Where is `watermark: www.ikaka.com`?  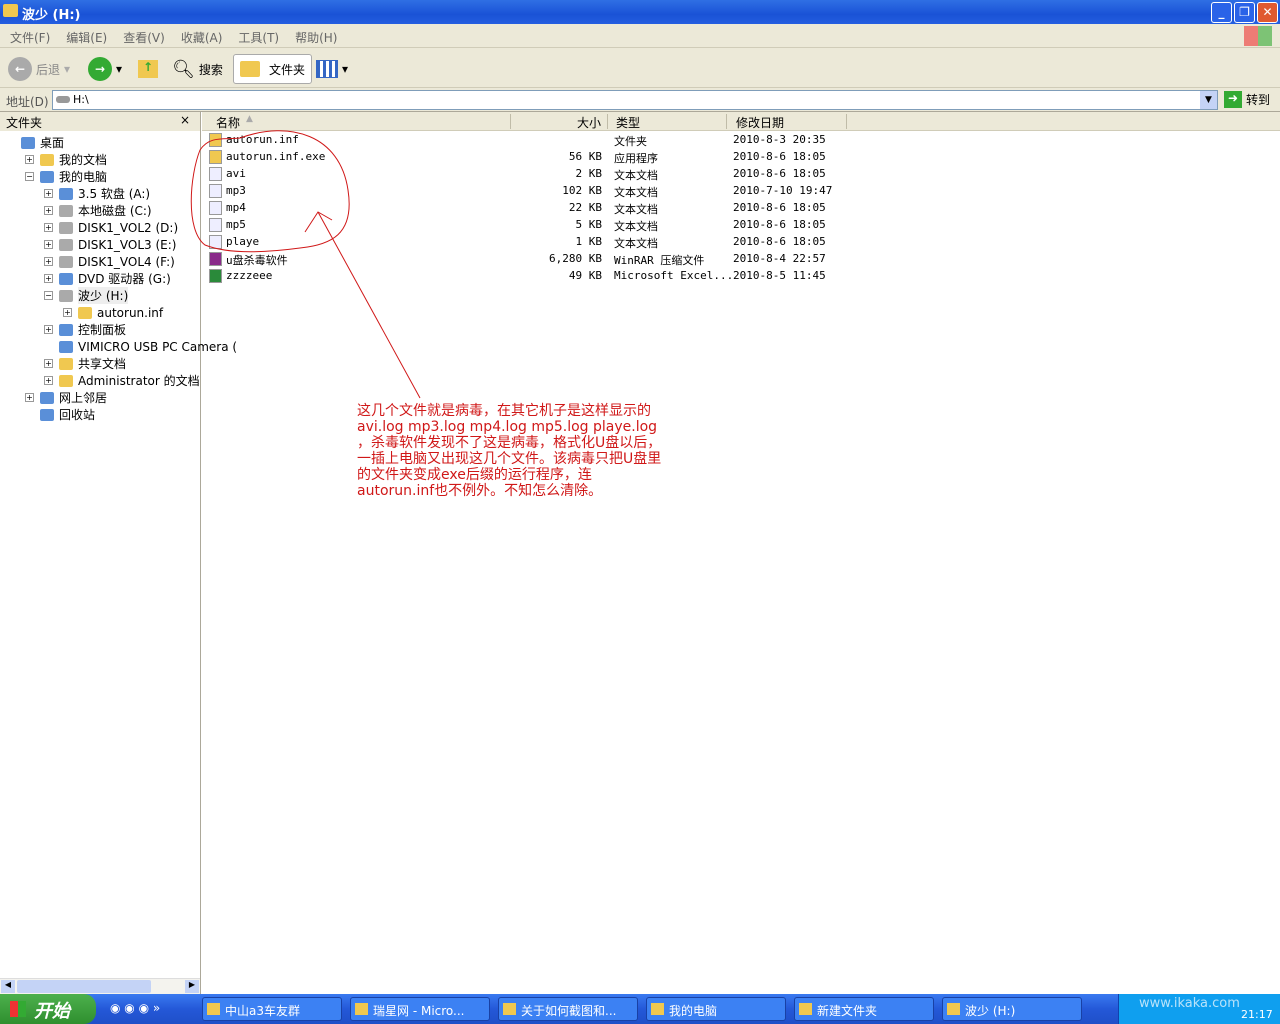 watermark: www.ikaka.com is located at coordinates (1189, 1003).